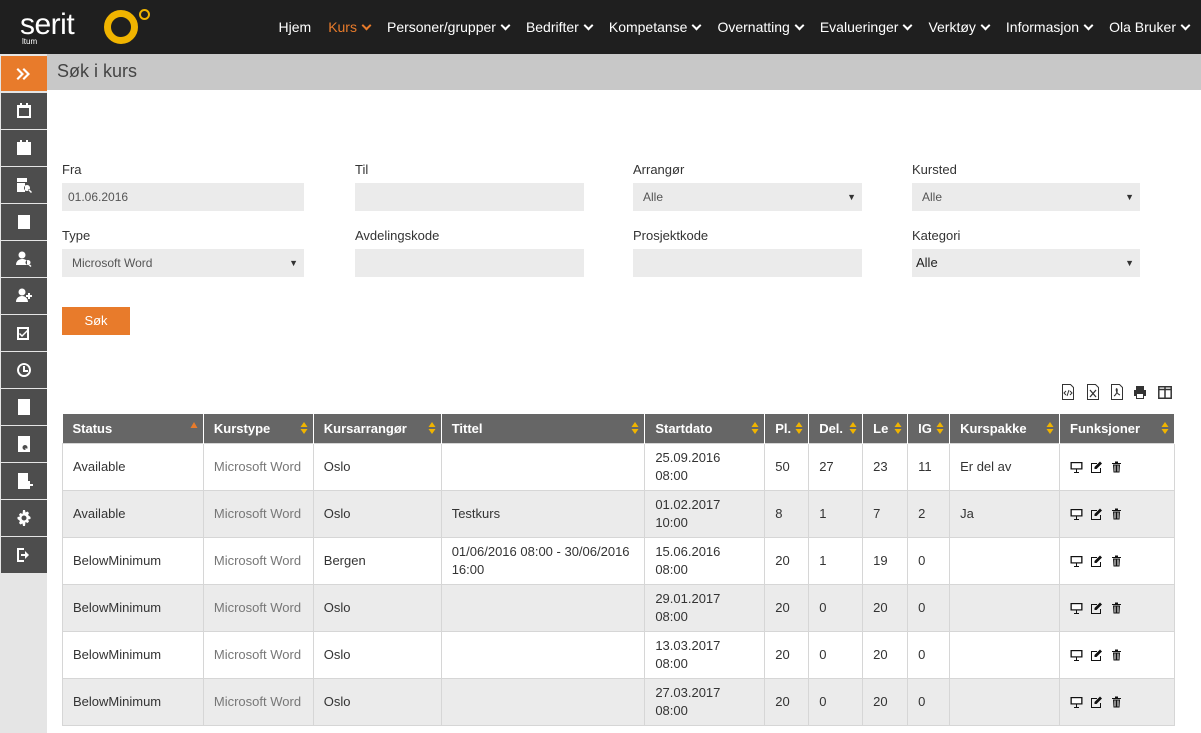 Image resolution: width=1201 pixels, height=733 pixels. Describe the element at coordinates (24, 481) in the screenshot. I see `sidebar-item-document-add` at that location.